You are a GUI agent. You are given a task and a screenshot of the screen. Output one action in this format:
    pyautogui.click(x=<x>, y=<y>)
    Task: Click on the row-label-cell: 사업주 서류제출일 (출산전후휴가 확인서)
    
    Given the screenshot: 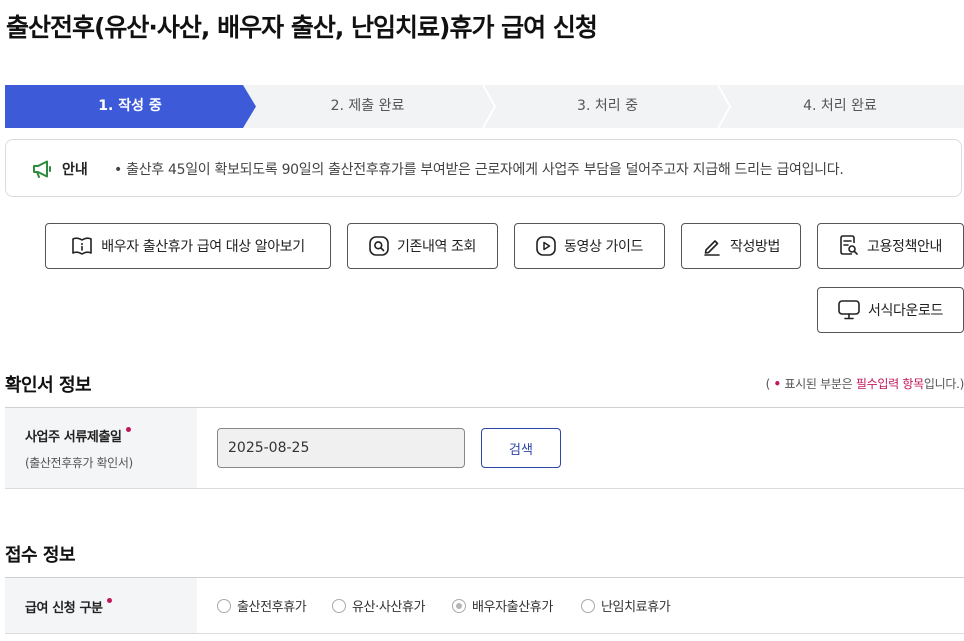 What is the action you would take?
    pyautogui.click(x=101, y=448)
    